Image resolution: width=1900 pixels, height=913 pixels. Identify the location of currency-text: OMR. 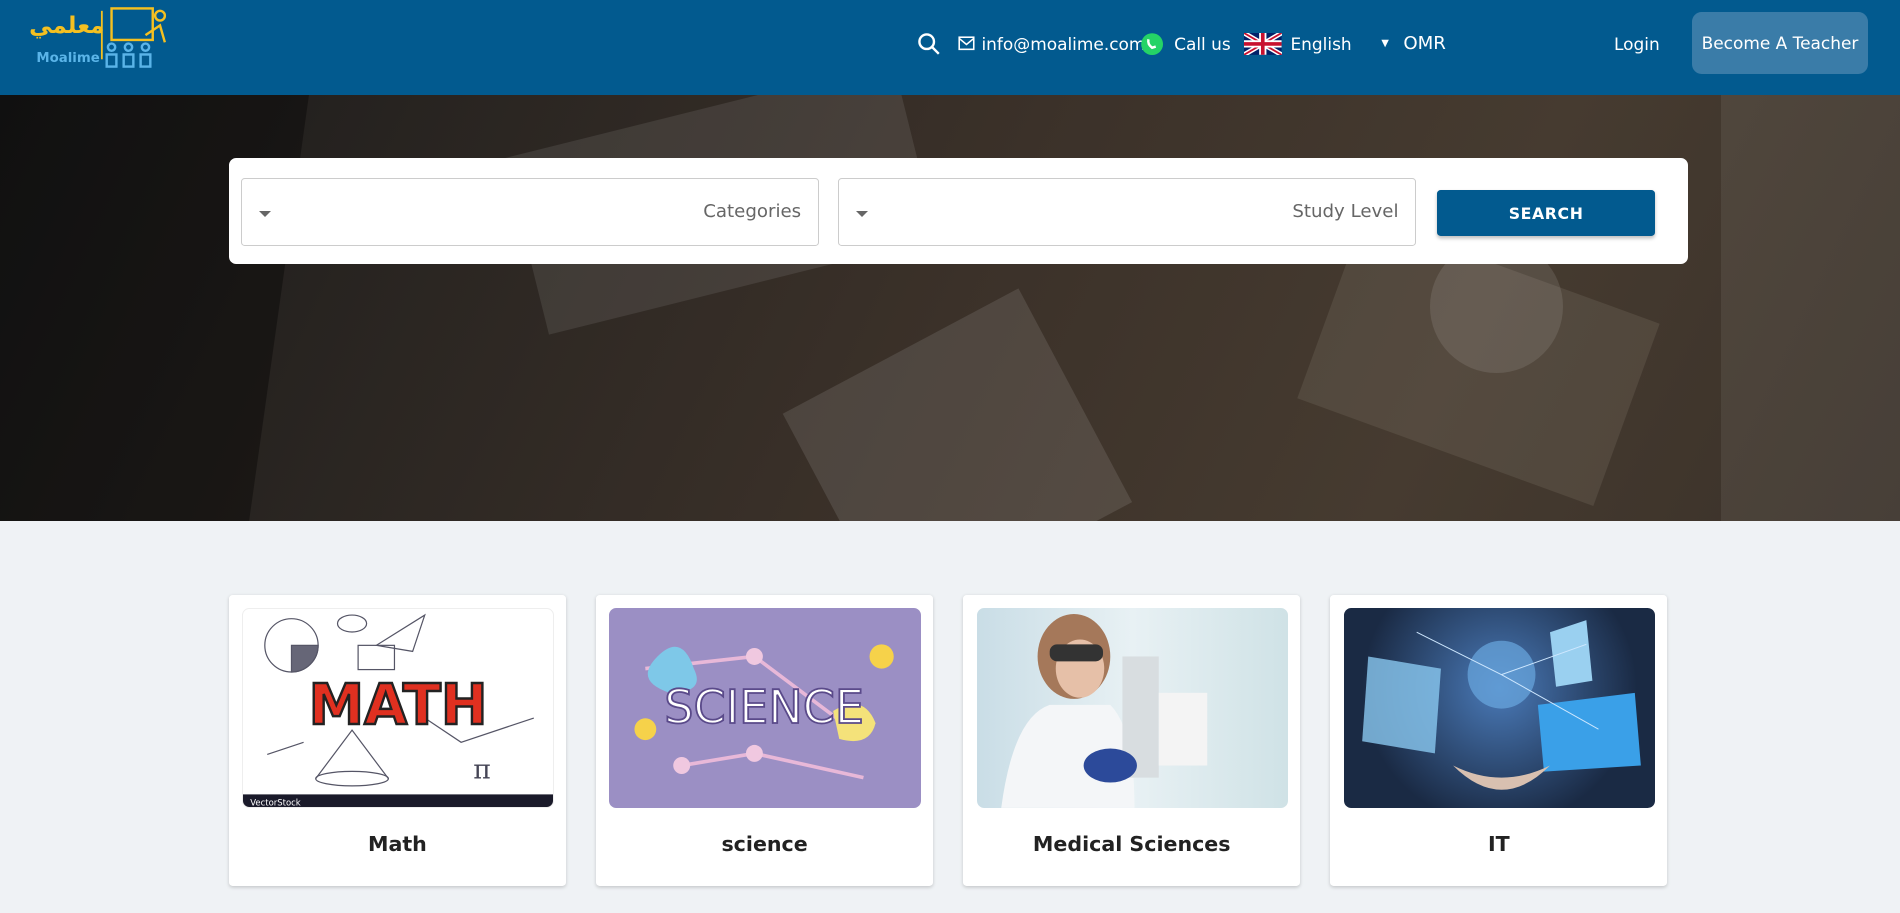
(1424, 44).